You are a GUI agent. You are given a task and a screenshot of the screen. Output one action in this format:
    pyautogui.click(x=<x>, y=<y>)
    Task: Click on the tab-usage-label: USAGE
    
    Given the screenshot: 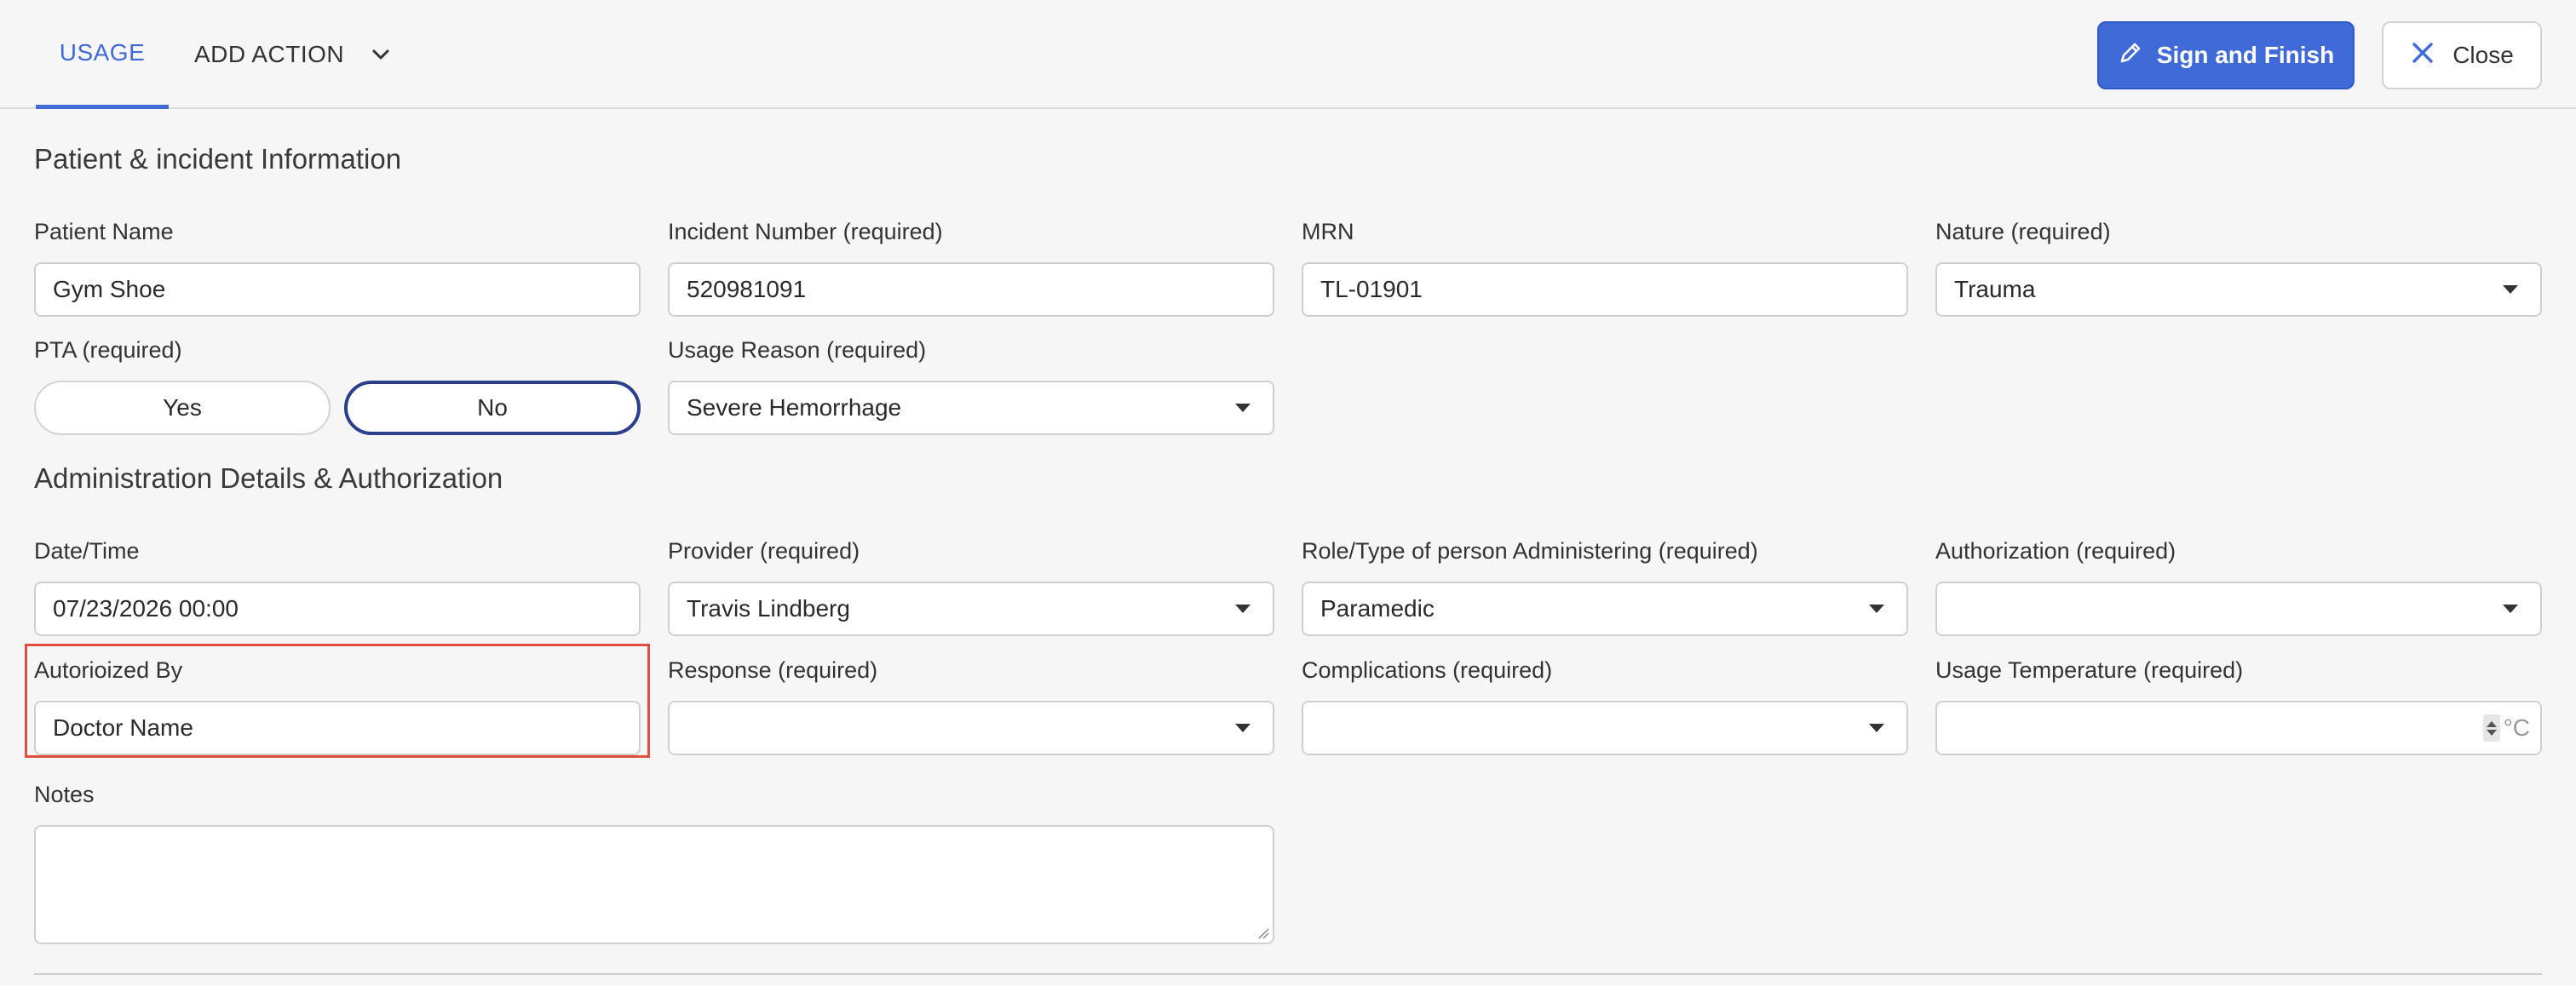 What is the action you would take?
    pyautogui.click(x=103, y=52)
    